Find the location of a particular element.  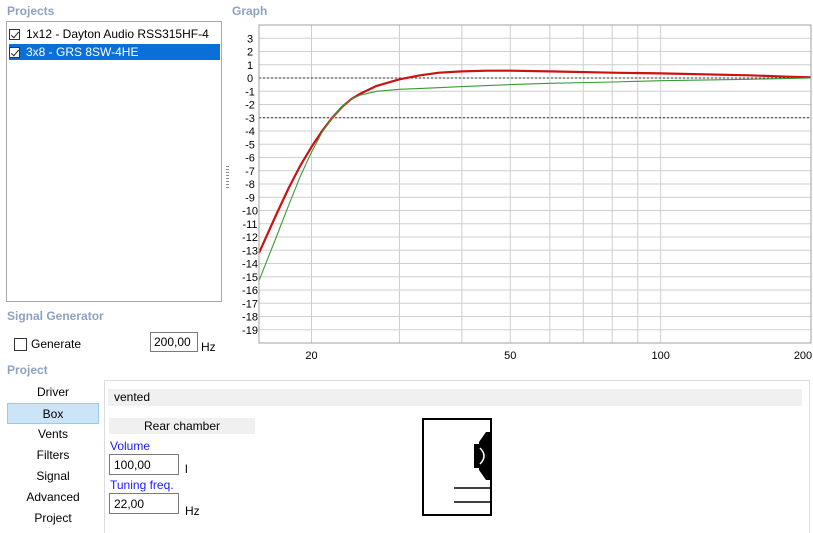

y-tick-label: -12 is located at coordinates (250, 238).